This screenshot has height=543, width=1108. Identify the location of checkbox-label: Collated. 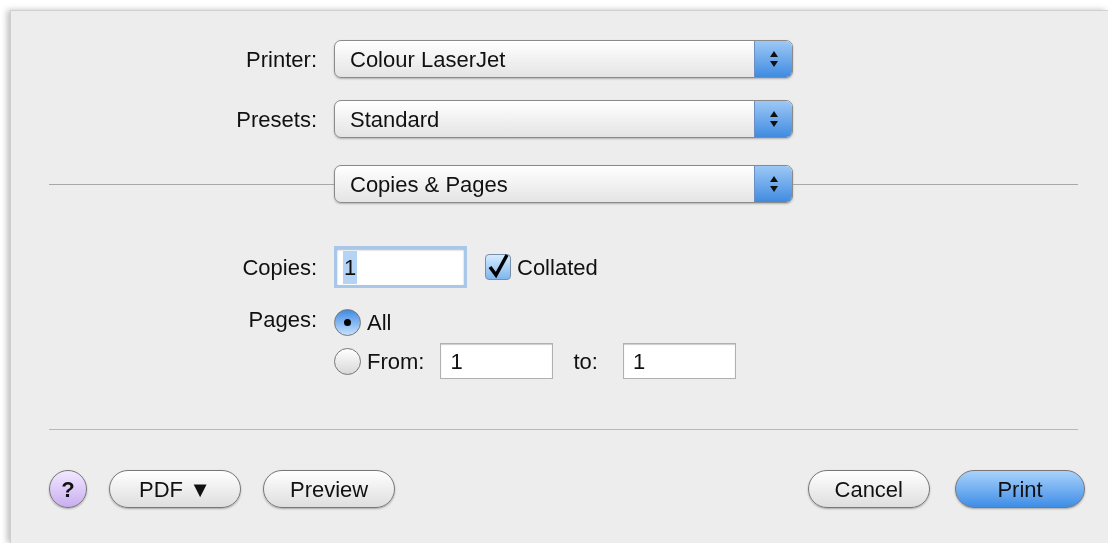
(557, 267).